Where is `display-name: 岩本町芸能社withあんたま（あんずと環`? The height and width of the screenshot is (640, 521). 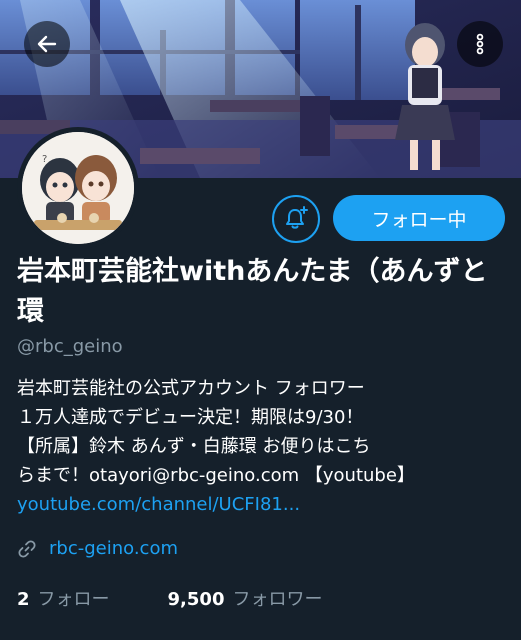
display-name: 岩本町芸能社withあんたま（あんずと環 is located at coordinates (252, 291).